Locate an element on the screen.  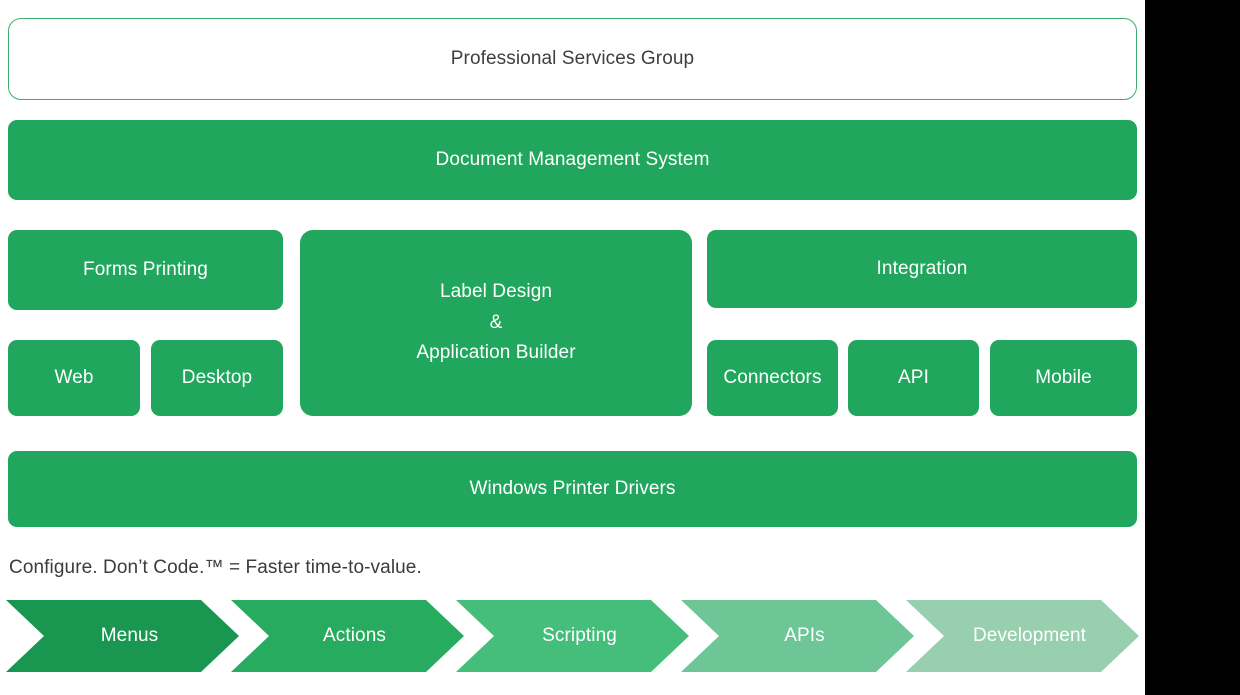
layer-label-line-1: Label Design is located at coordinates (496, 291).